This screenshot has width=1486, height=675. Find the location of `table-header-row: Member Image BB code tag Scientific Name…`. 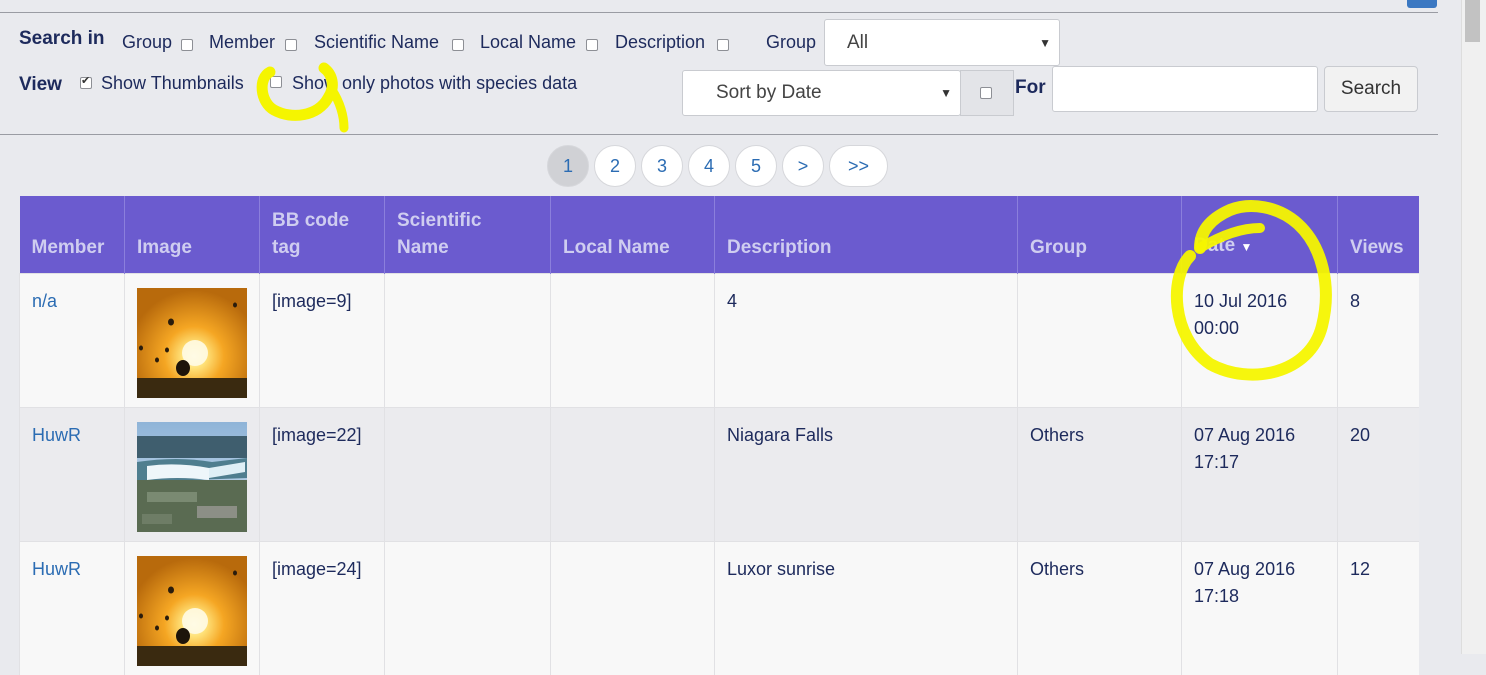

table-header-row: Member Image BB code tag Scientific Name… is located at coordinates (719, 235).